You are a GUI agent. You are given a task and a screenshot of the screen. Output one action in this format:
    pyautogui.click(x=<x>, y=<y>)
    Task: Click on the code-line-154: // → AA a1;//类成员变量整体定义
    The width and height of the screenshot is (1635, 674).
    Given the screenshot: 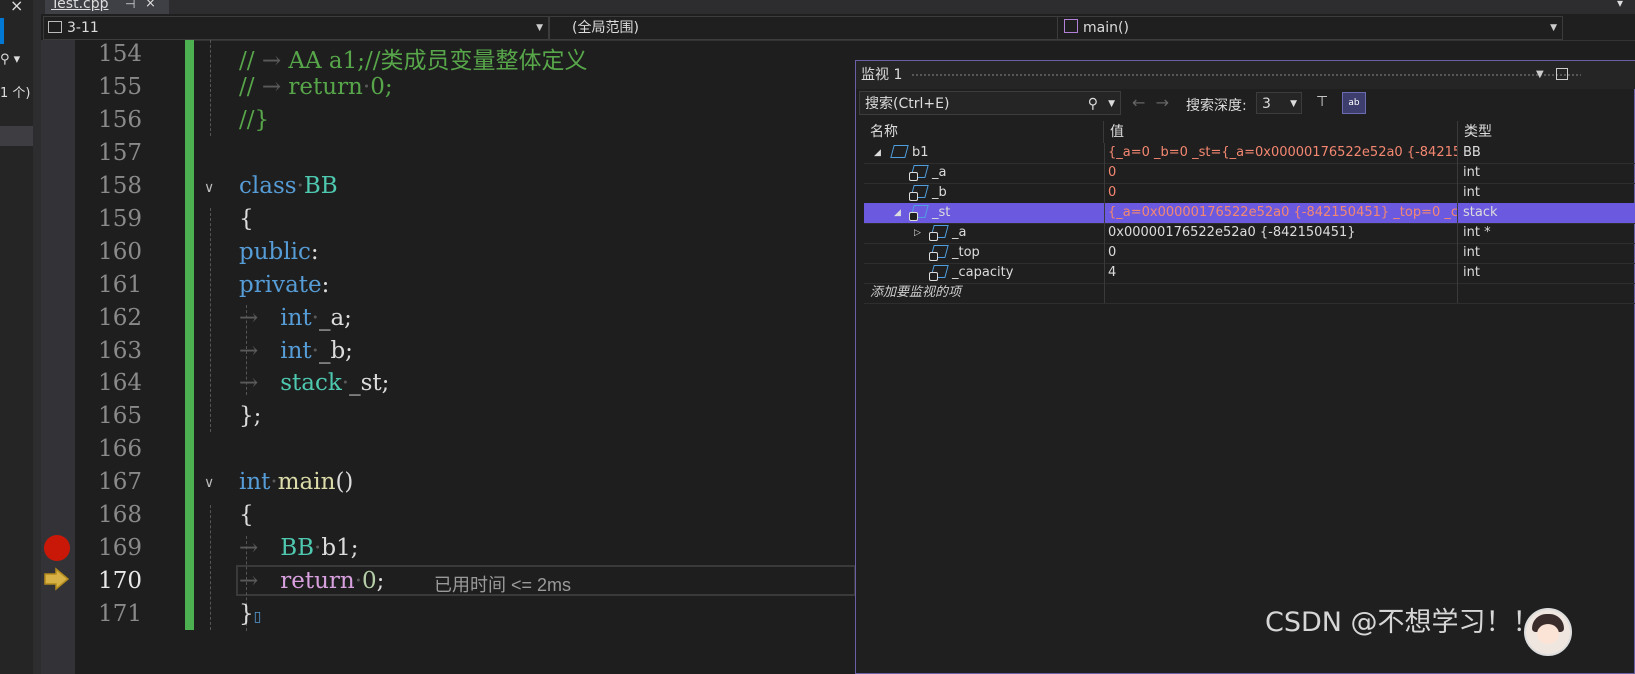 What is the action you would take?
    pyautogui.click(x=413, y=61)
    